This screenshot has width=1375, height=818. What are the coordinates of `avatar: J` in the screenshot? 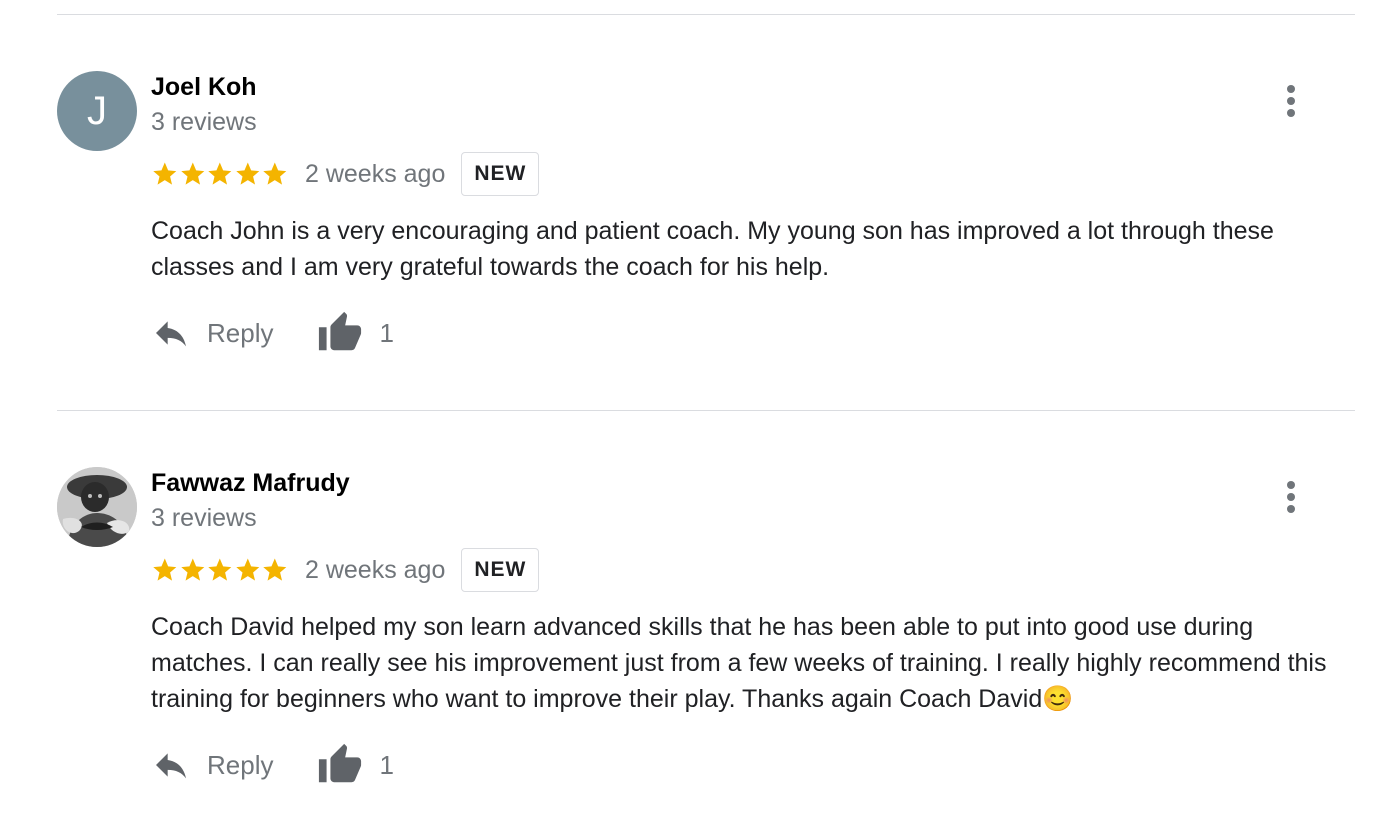 It's located at (97, 111).